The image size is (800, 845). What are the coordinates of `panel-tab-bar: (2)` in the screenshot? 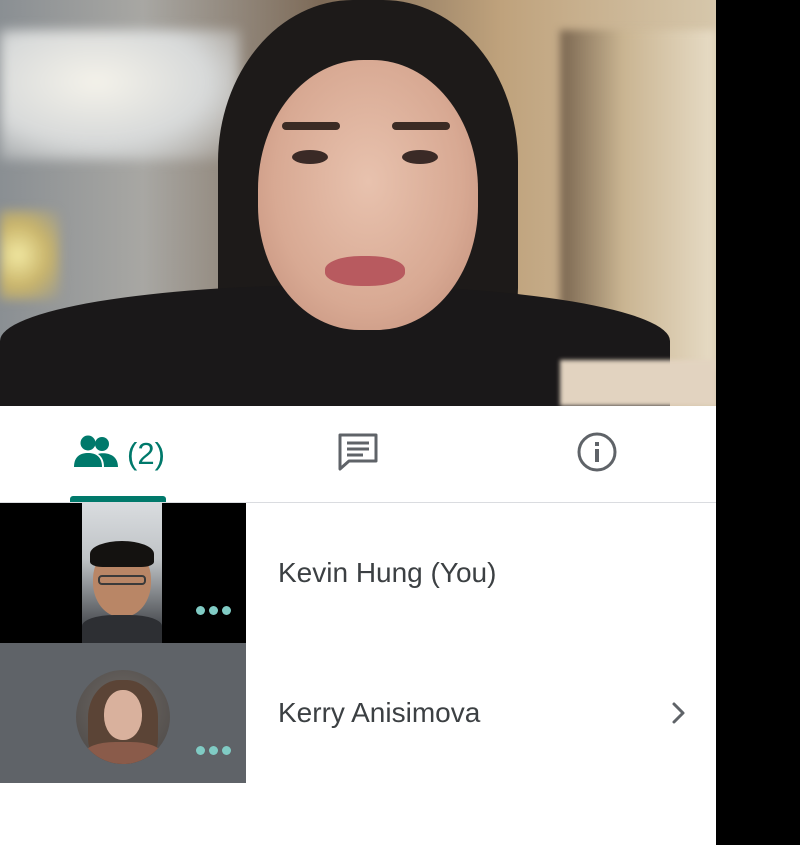 It's located at (358, 454).